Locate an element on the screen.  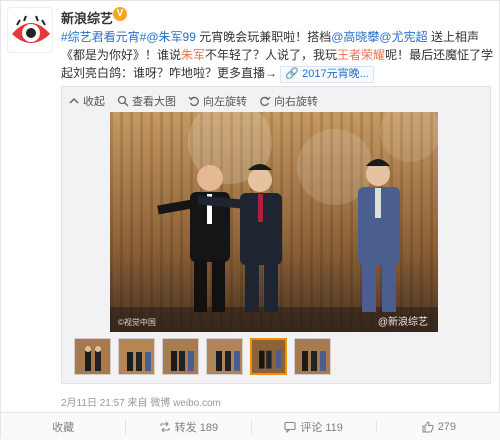
thumbnail-strip is located at coordinates (202, 356).